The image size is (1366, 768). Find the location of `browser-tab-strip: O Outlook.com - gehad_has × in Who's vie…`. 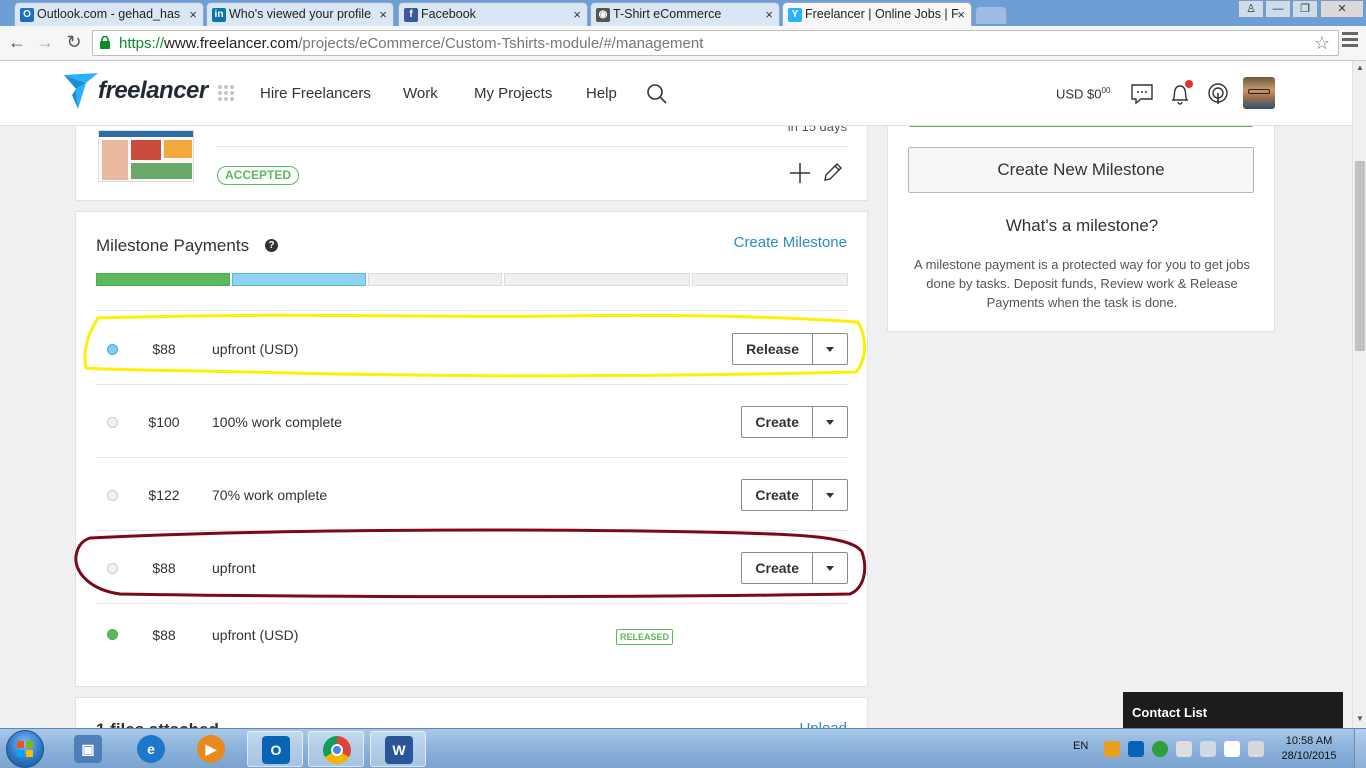

browser-tab-strip: O Outlook.com - gehad_has × in Who's vie… is located at coordinates (683, 13).